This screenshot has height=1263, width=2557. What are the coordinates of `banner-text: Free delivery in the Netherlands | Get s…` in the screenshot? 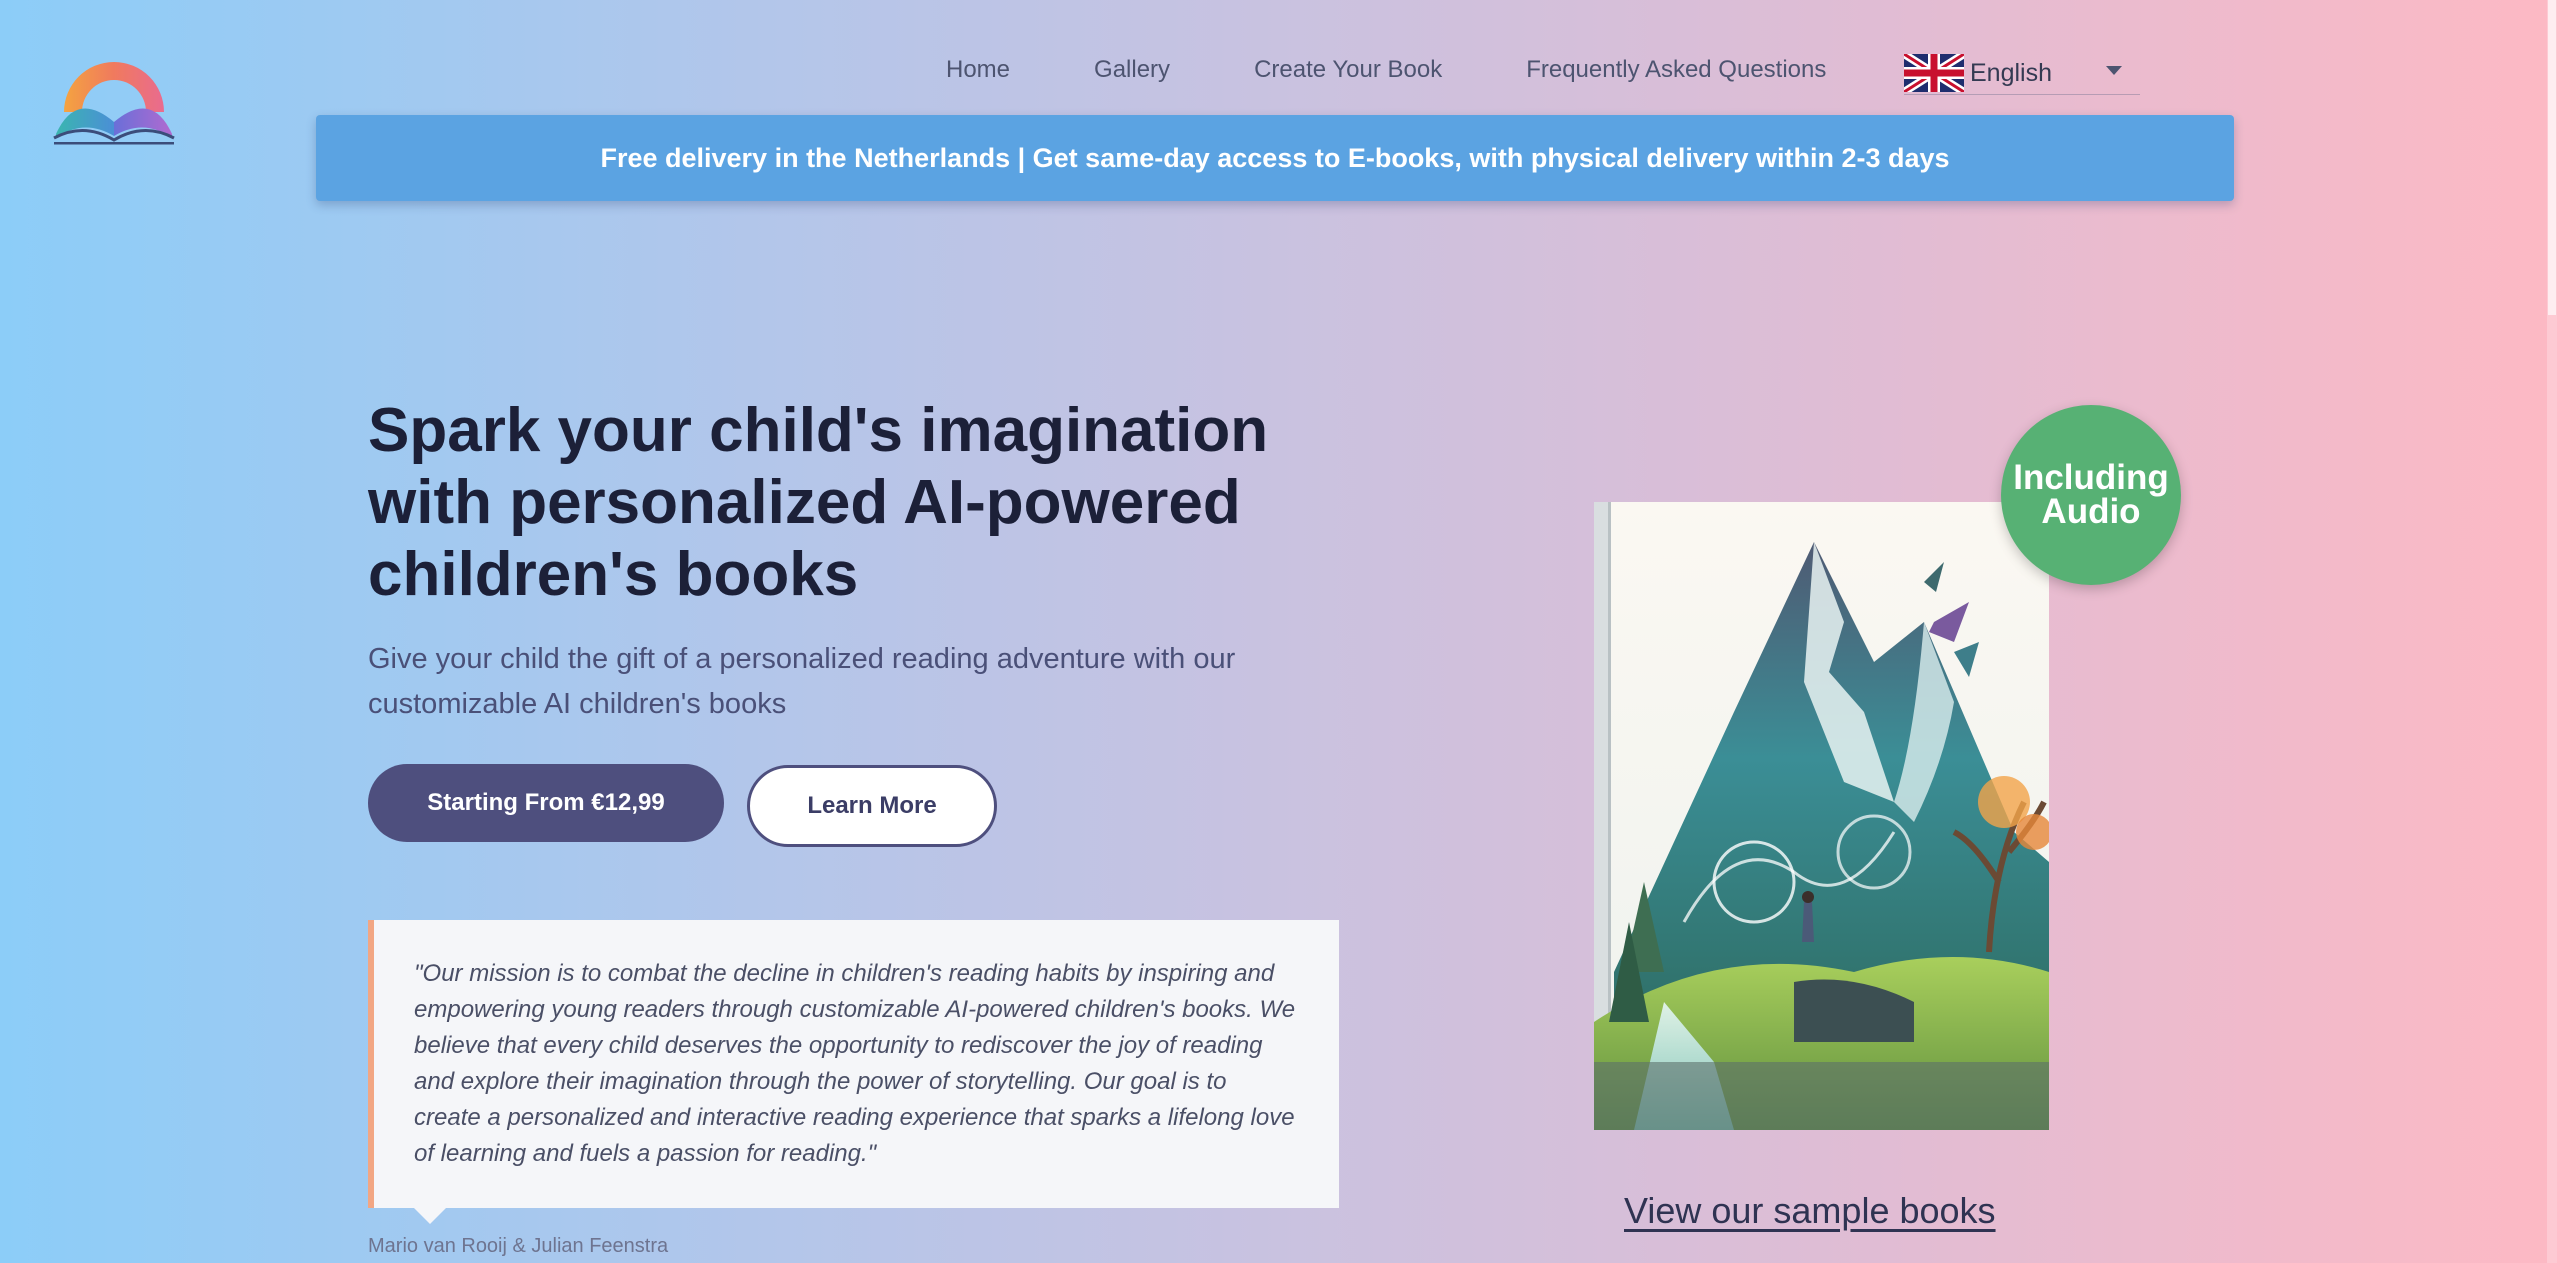 It's located at (1275, 157).